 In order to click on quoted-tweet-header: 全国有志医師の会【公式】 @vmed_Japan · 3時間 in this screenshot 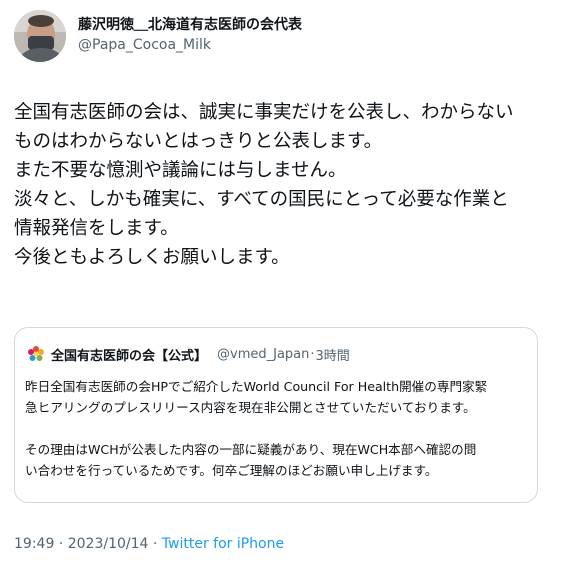, I will do `click(188, 354)`.